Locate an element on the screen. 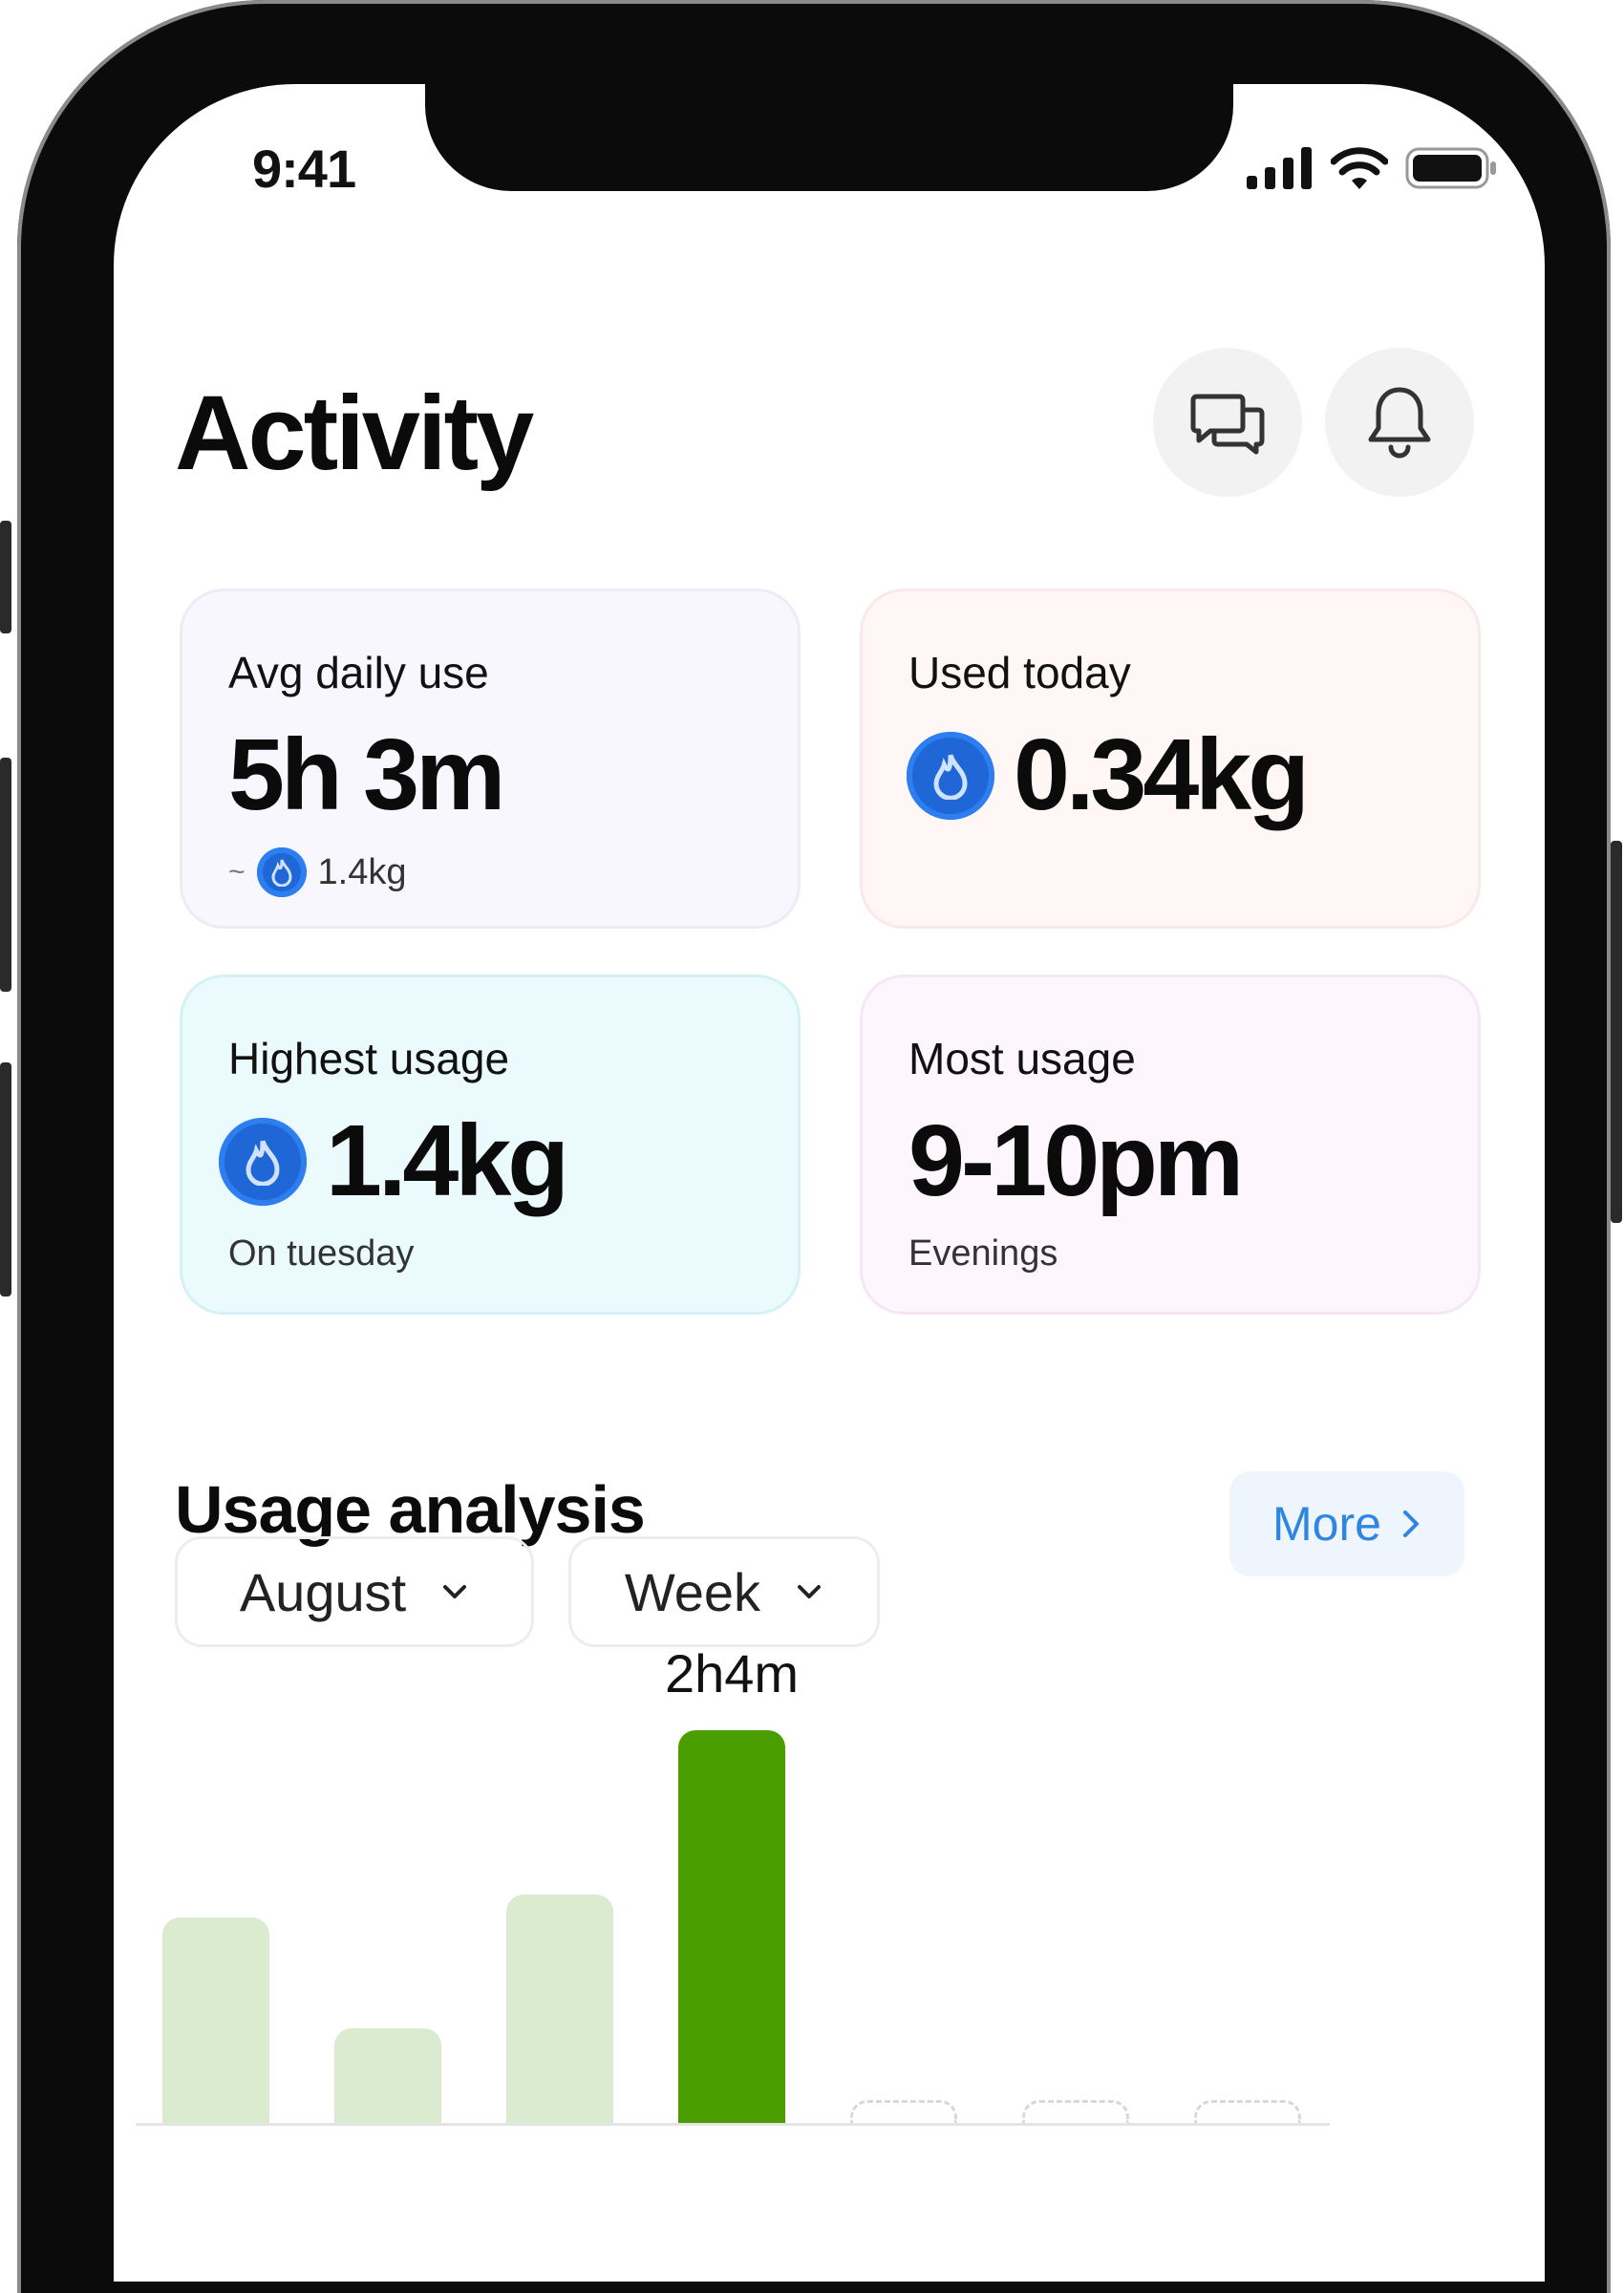  side-button-power is located at coordinates (1617, 1032).